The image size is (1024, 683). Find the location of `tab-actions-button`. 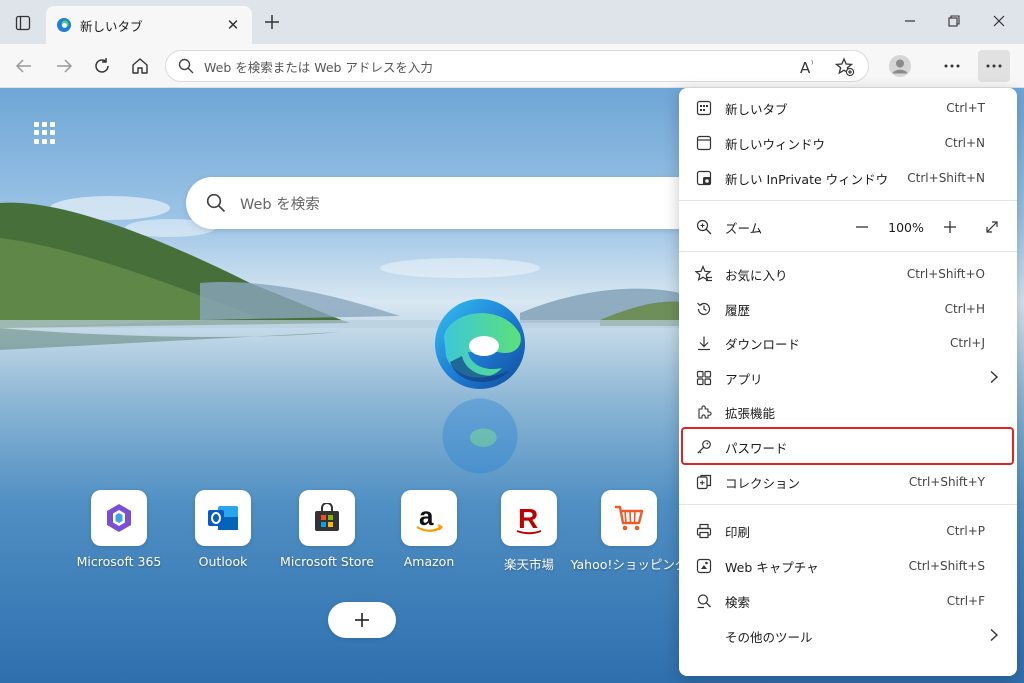

tab-actions-button is located at coordinates (23, 23).